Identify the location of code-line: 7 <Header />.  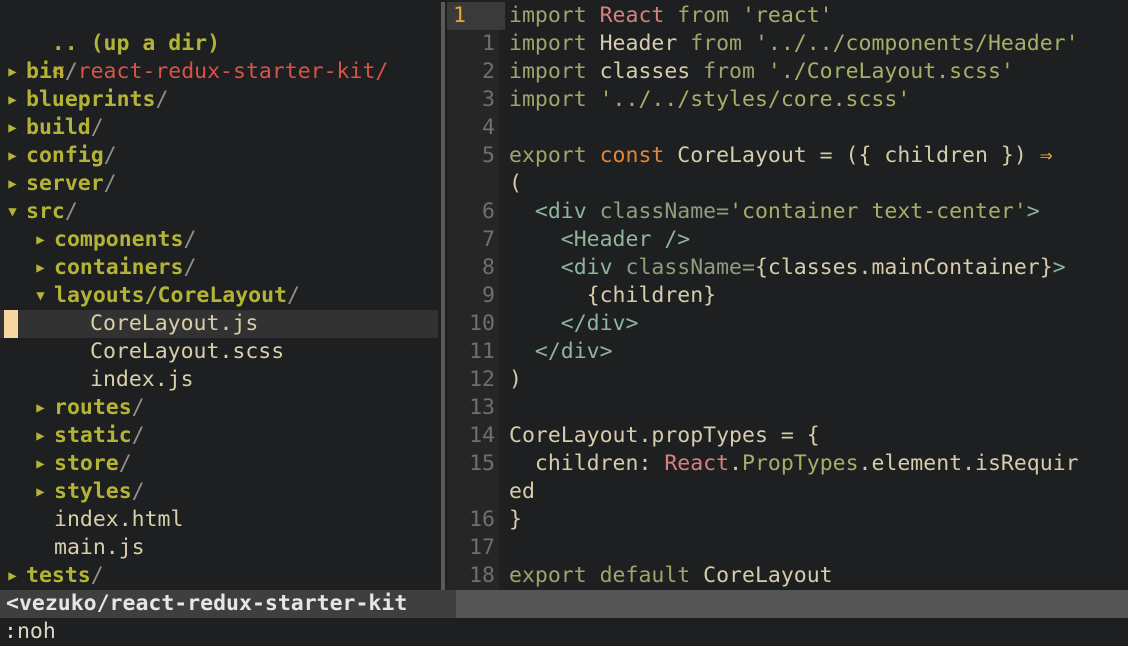
(787, 240).